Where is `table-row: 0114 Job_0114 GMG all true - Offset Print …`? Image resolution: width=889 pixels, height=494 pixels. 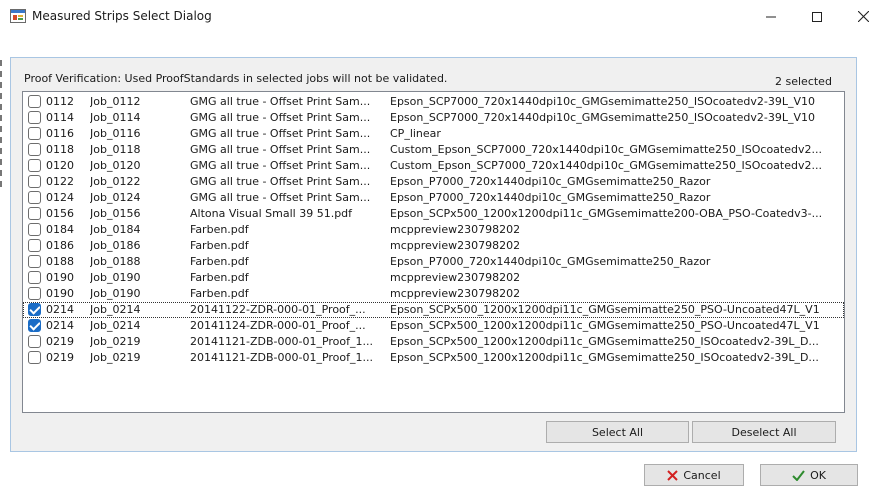
table-row: 0114 Job_0114 GMG all true - Offset Print … is located at coordinates (433, 118).